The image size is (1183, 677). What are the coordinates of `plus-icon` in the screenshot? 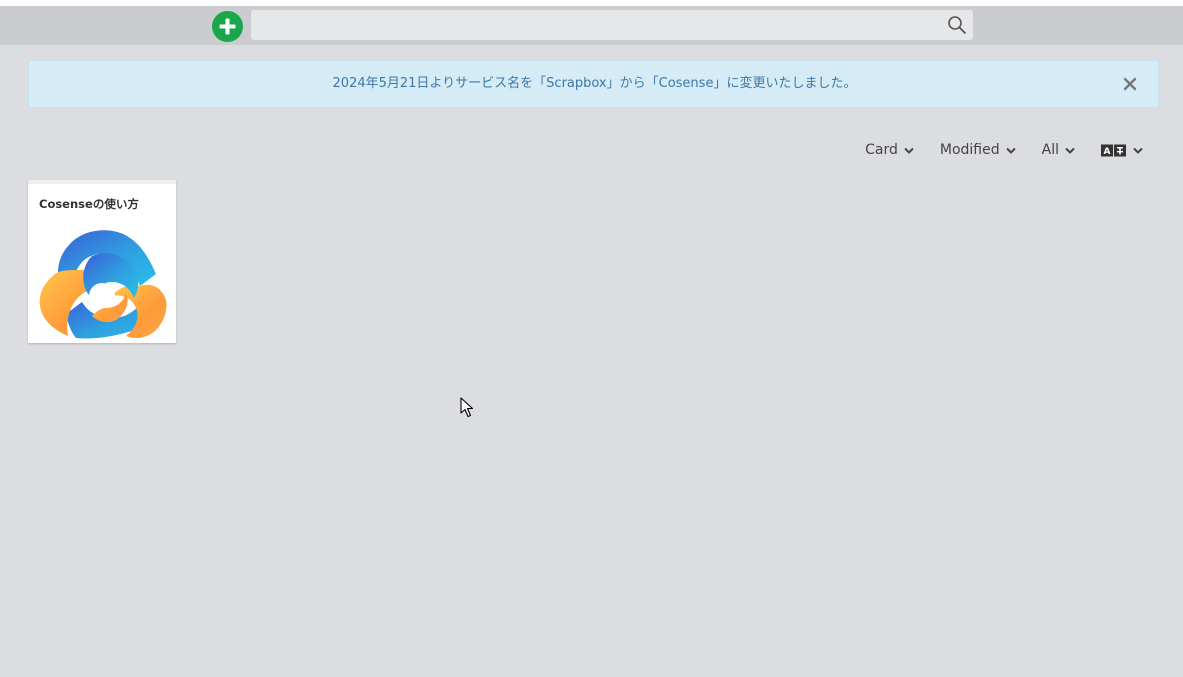 It's located at (227, 26).